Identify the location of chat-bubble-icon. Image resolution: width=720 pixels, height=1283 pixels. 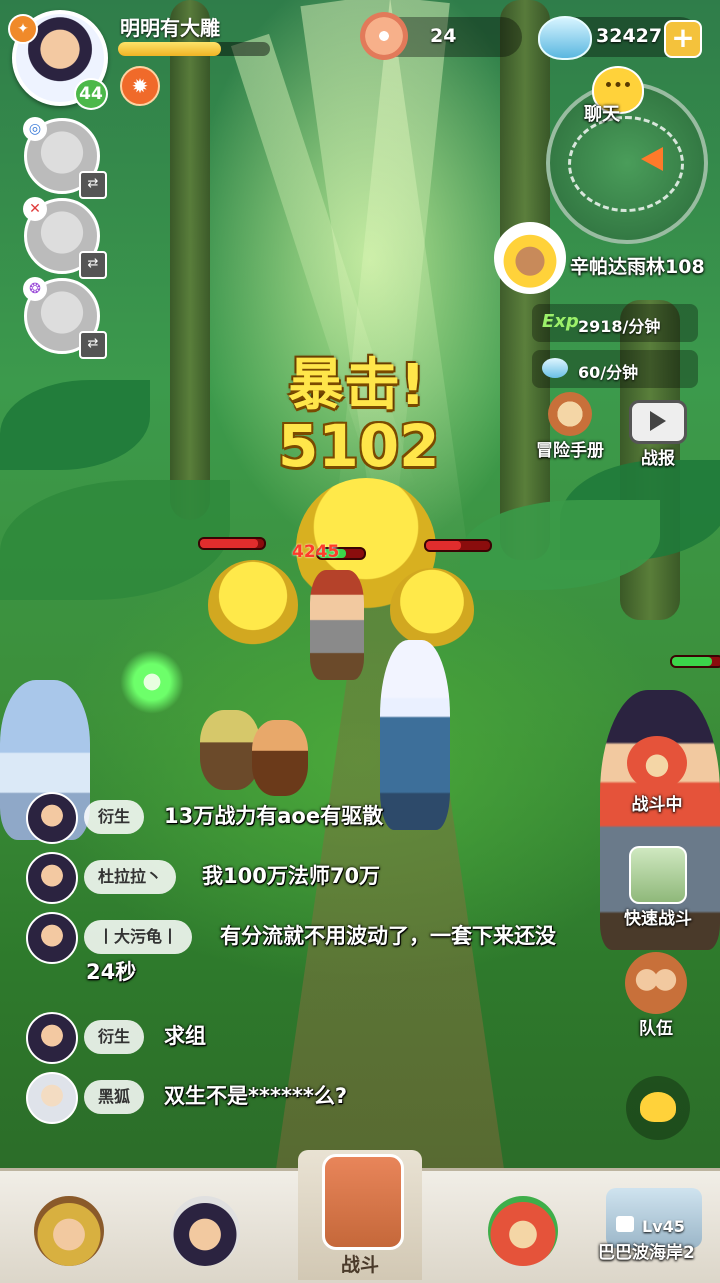
(658, 1107).